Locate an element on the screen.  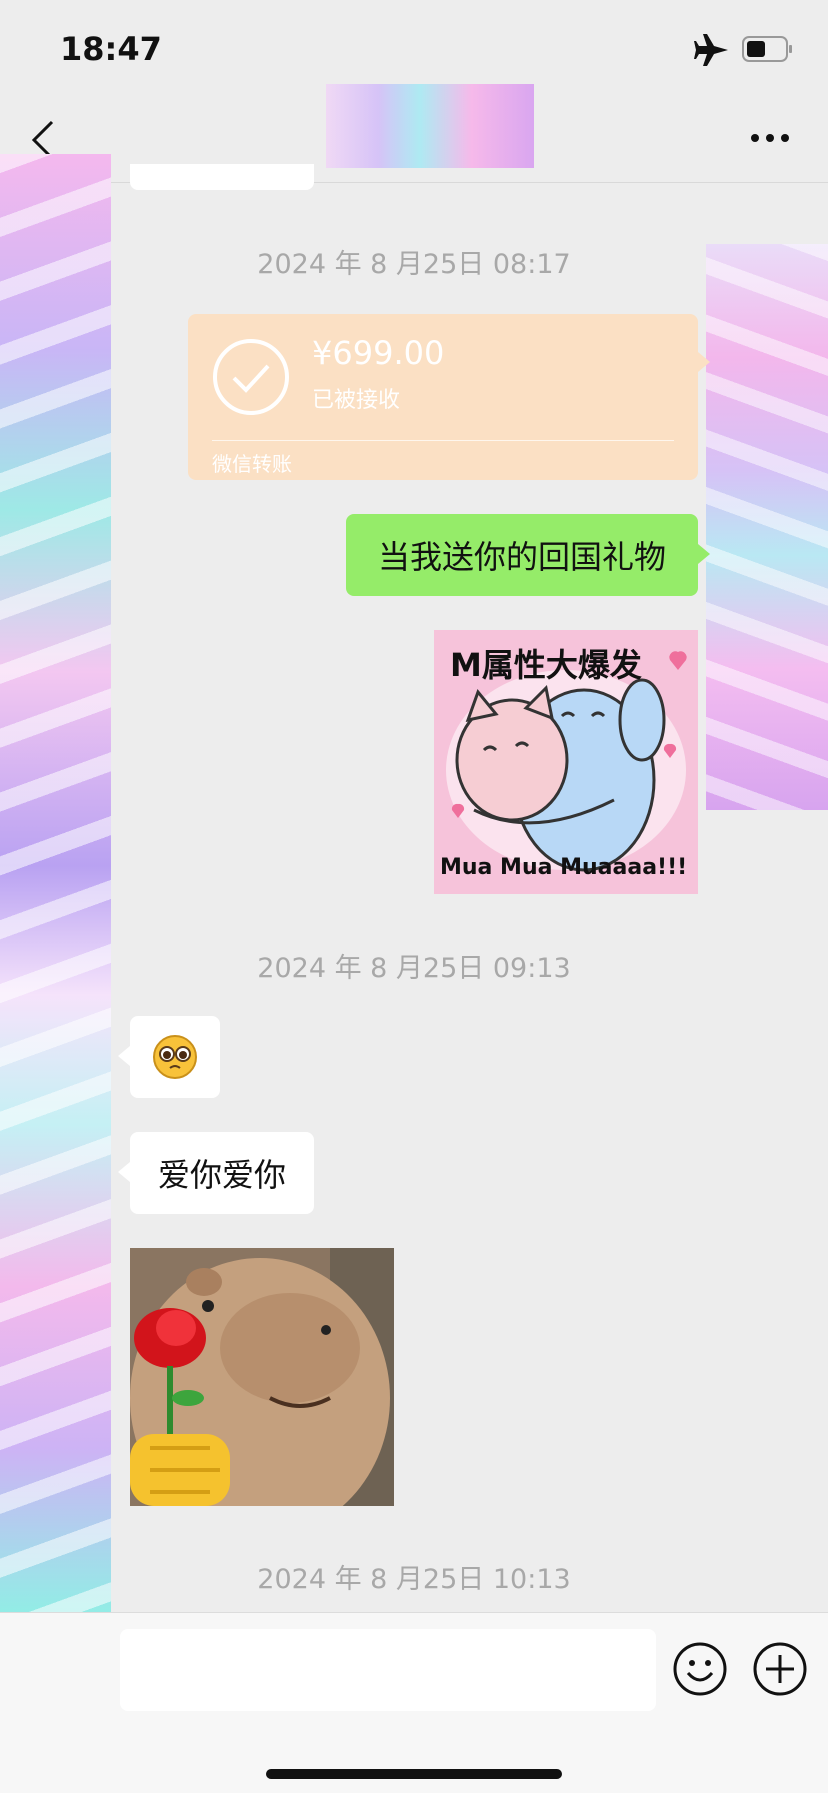
received-message-bubble: 爱你爱你 is located at coordinates (216, 1173).